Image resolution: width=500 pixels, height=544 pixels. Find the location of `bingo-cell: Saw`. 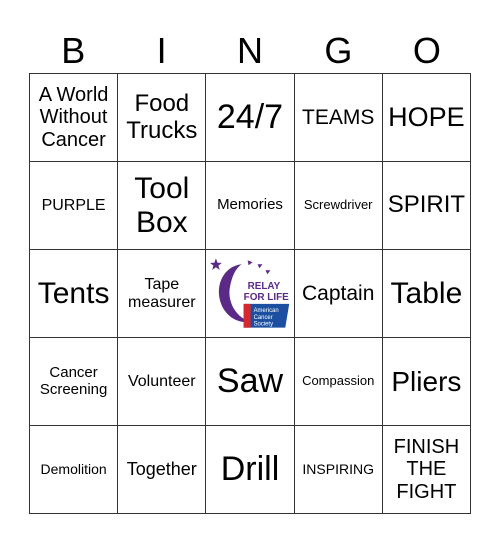

bingo-cell: Saw is located at coordinates (250, 382).